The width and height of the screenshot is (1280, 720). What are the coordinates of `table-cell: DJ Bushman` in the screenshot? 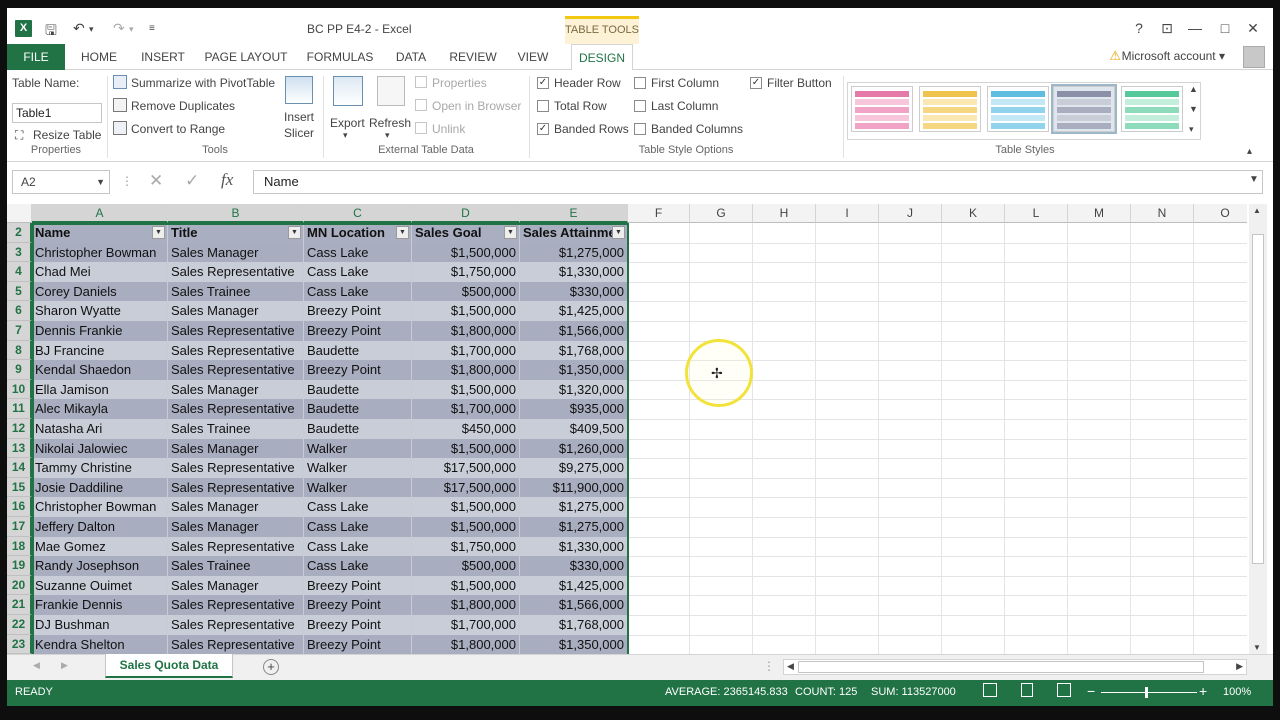 It's located at (100, 625).